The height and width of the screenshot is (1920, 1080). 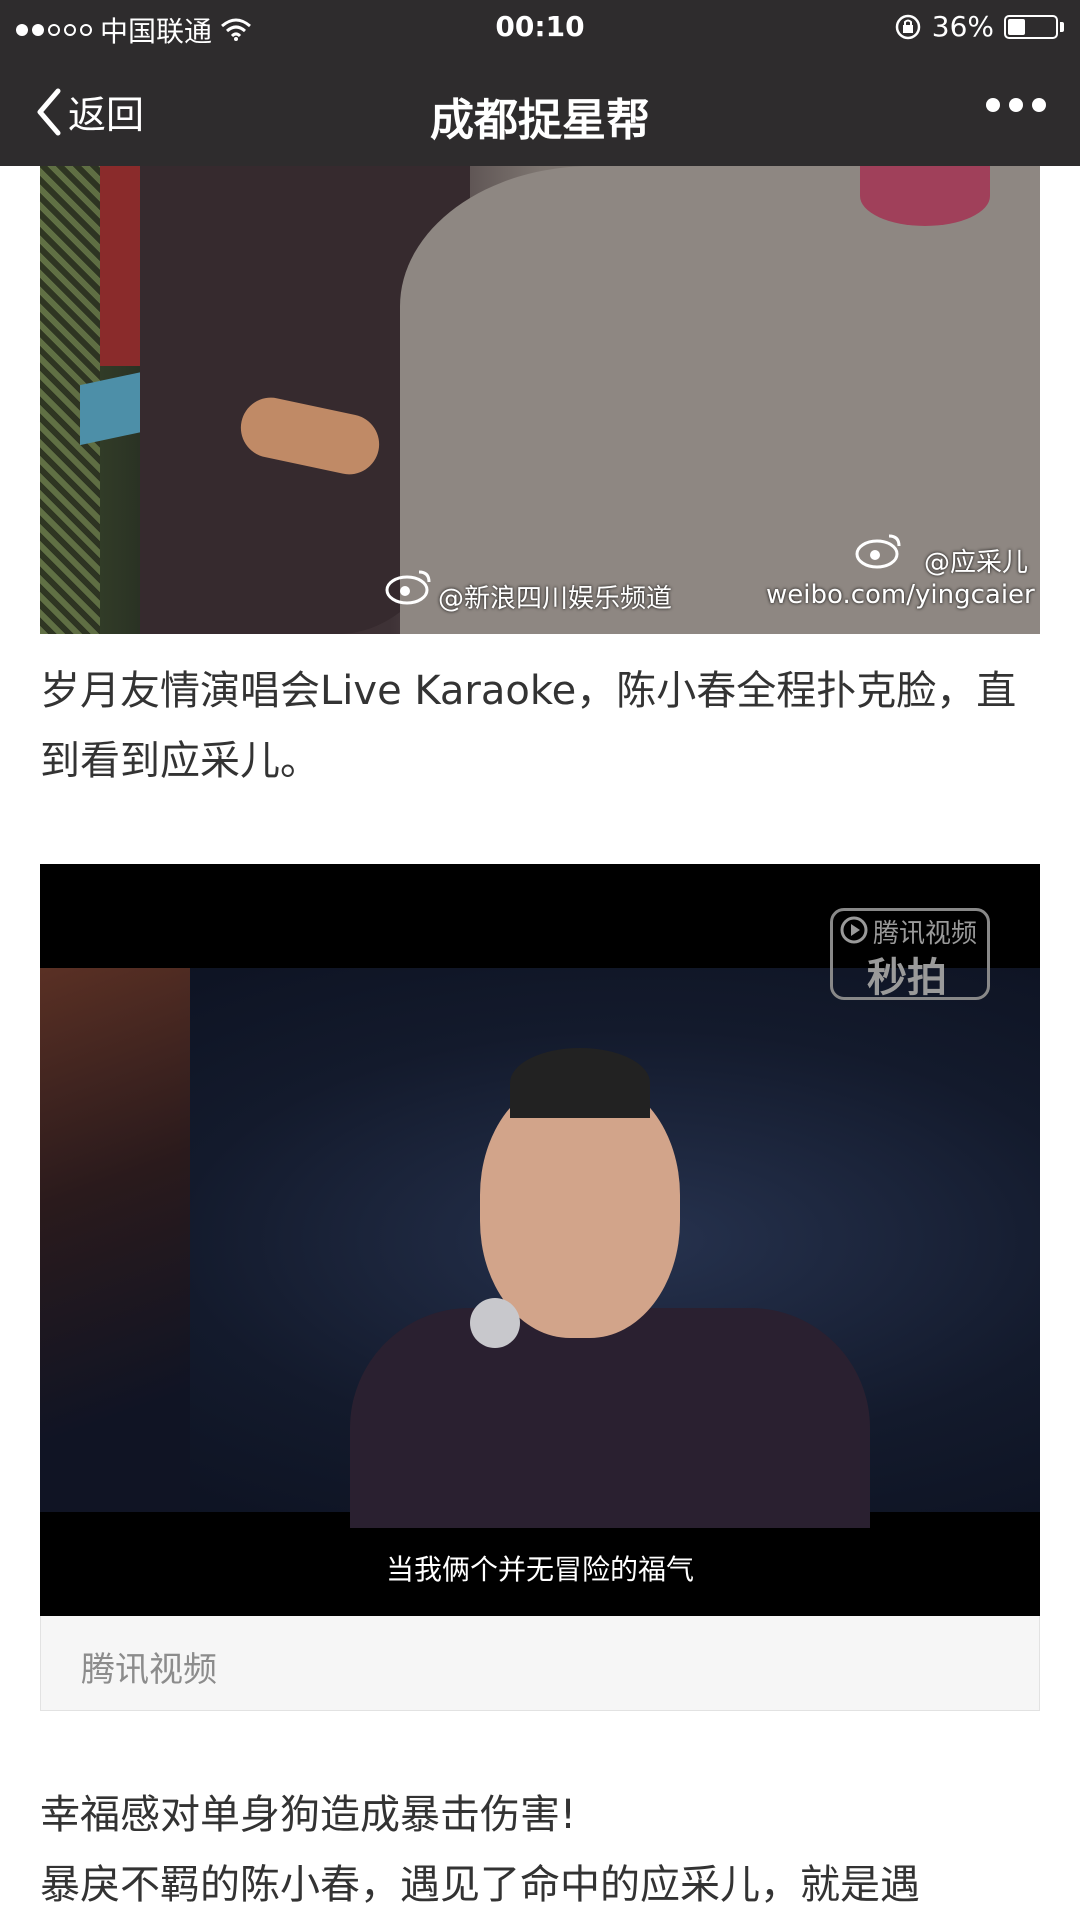 What do you see at coordinates (900, 595) in the screenshot?
I see `photo-watermark-url: weibo.com/yingcaier` at bounding box center [900, 595].